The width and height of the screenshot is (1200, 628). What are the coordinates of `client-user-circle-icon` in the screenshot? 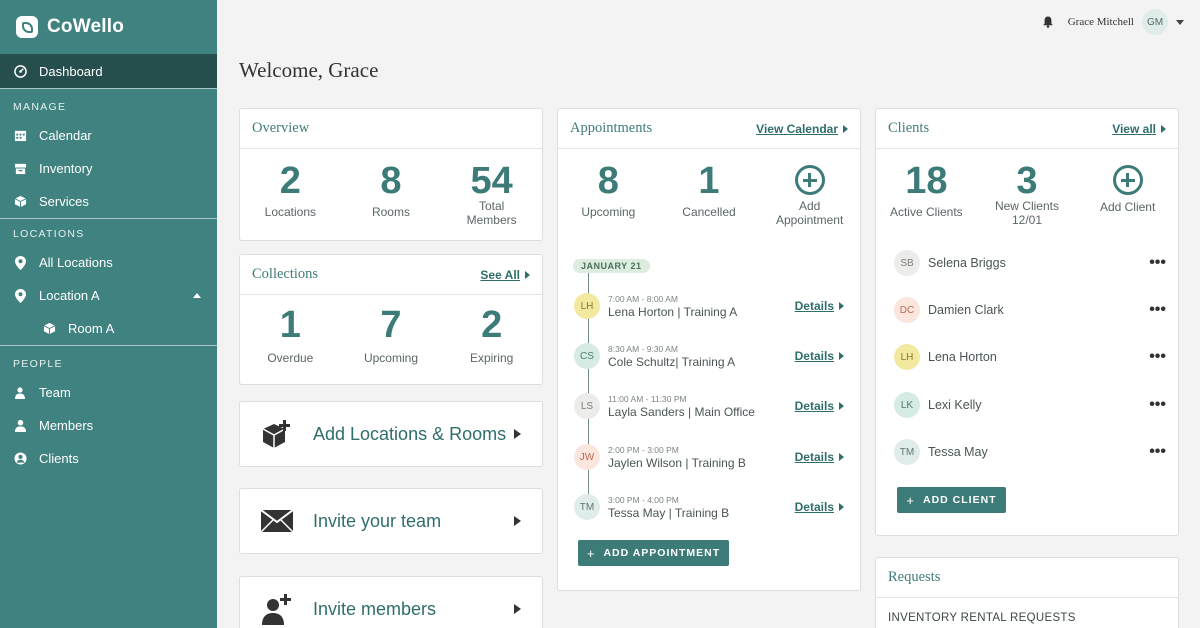 It's located at (20, 459).